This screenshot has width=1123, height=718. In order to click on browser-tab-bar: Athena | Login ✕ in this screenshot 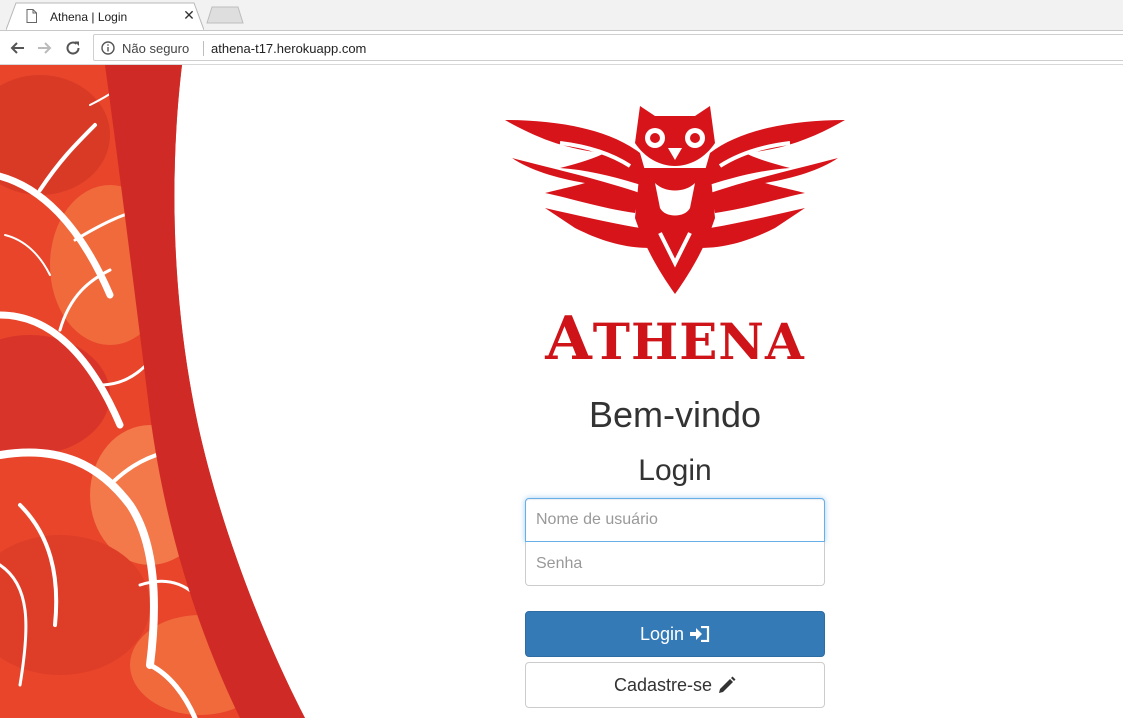, I will do `click(561, 15)`.